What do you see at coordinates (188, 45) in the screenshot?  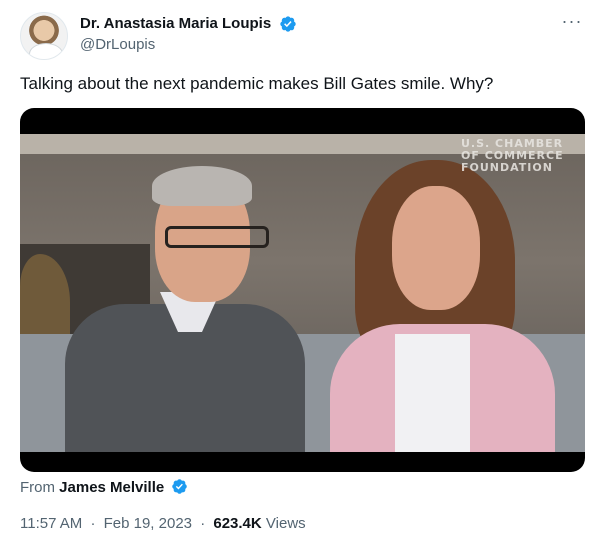 I see `author-handle: @DrLoupis` at bounding box center [188, 45].